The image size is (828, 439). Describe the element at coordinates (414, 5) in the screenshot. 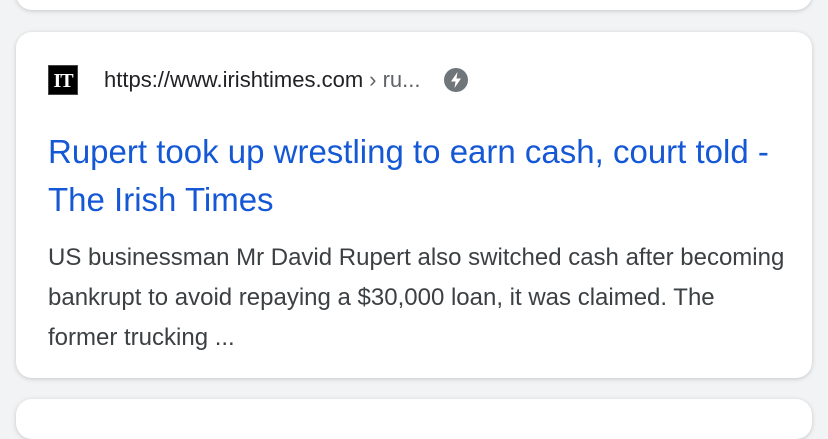

I see `previous-result-card` at that location.